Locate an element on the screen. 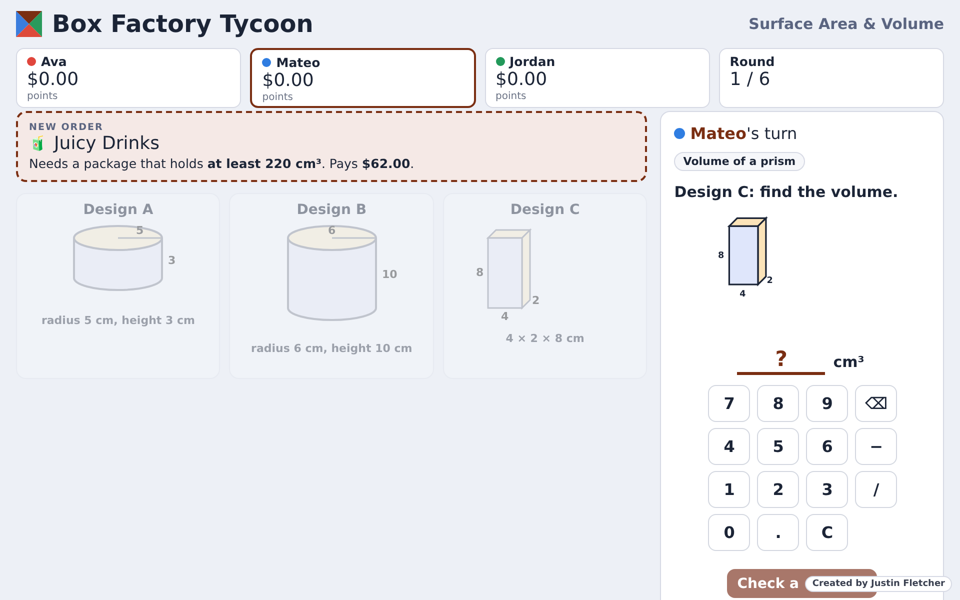  order-description: Needs a package that holds at least 220 cm³. Pays $62.00. is located at coordinates (222, 163).